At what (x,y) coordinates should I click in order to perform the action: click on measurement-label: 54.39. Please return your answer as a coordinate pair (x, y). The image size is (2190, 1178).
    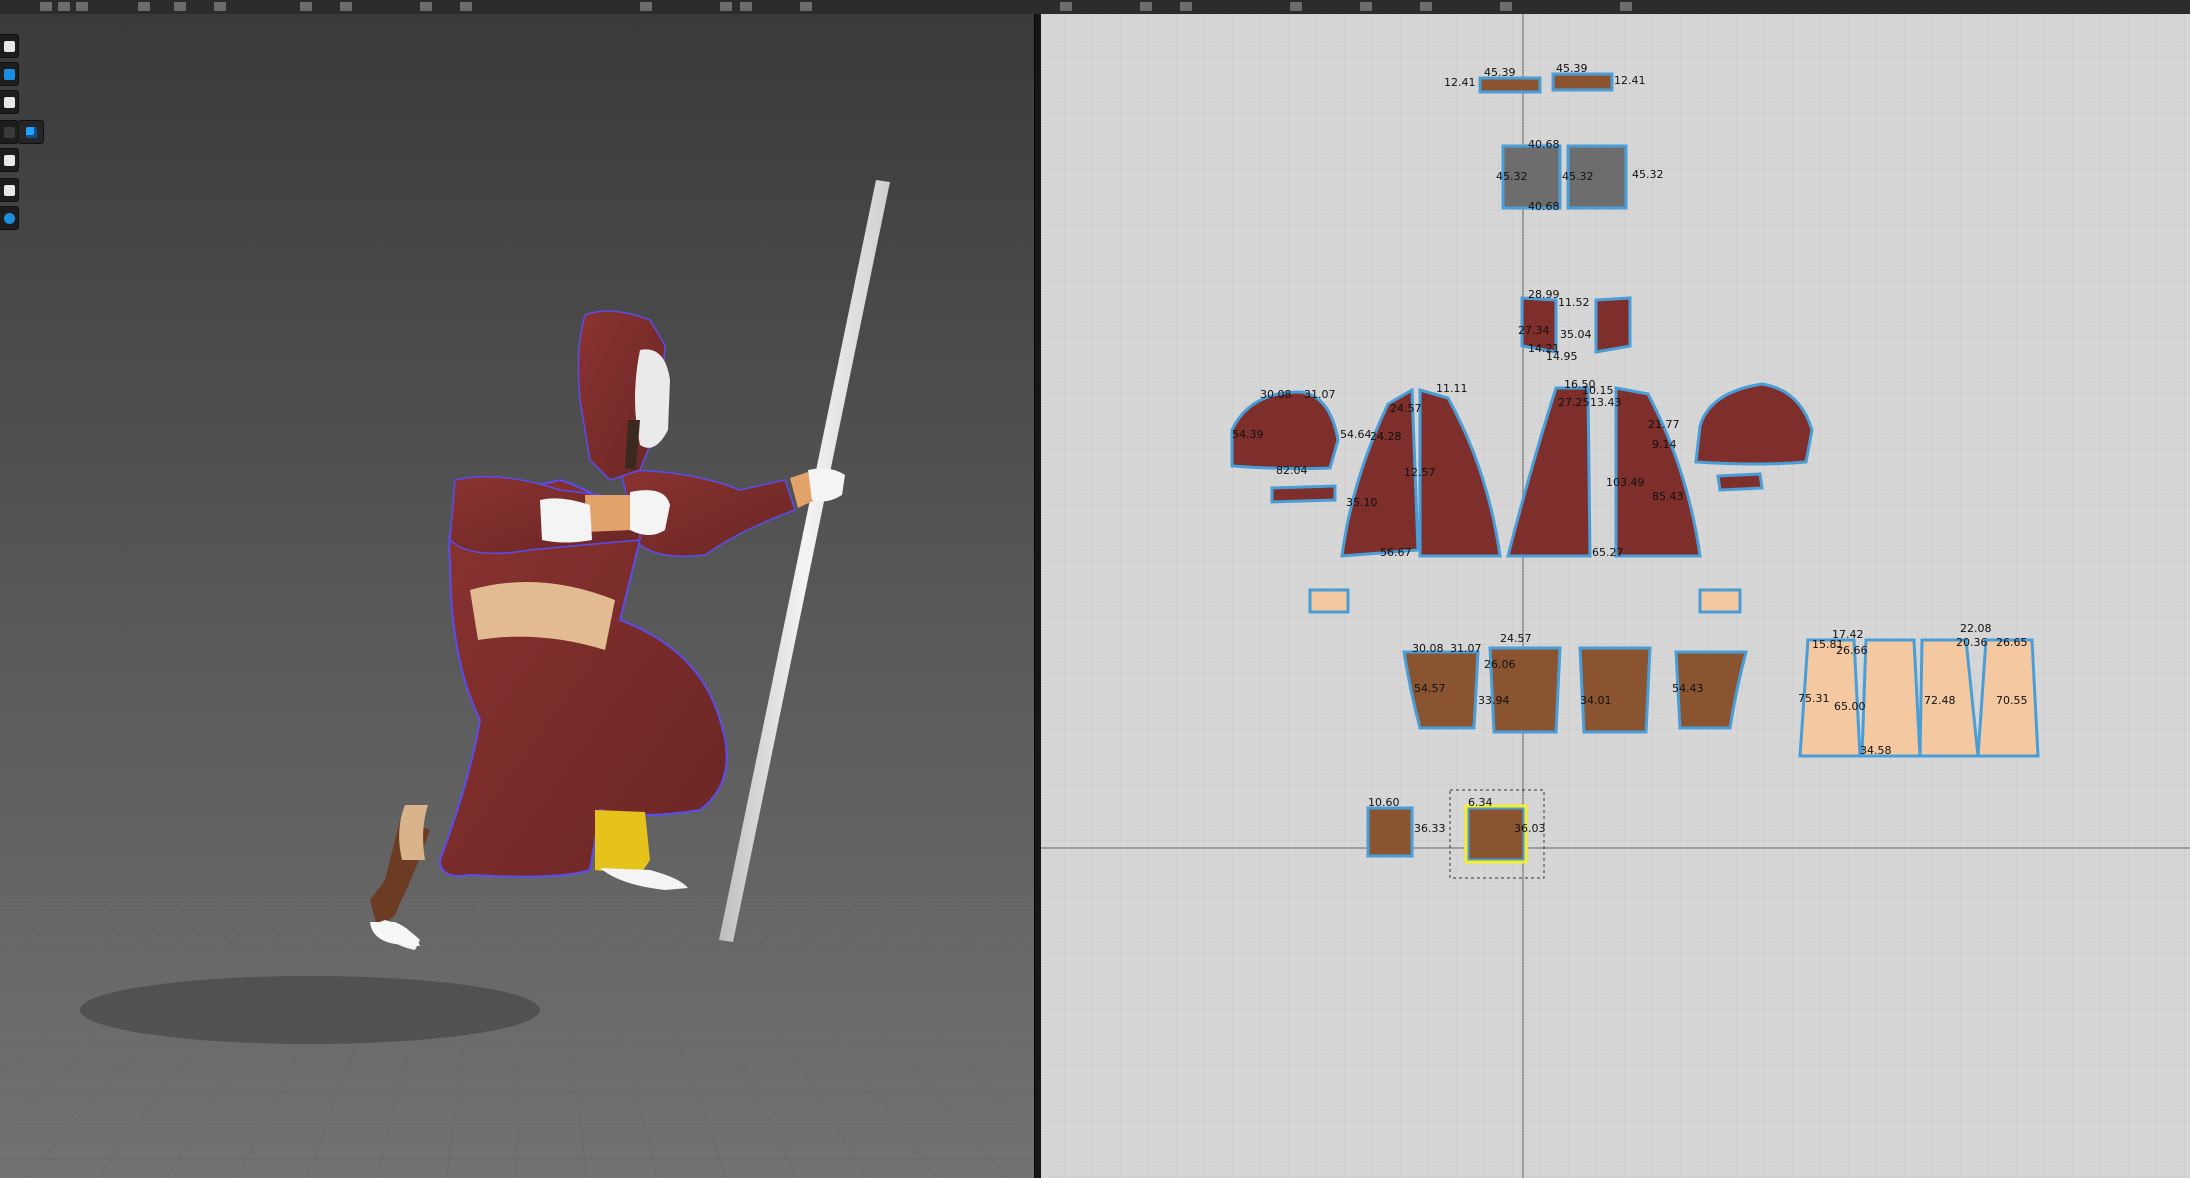
    Looking at the image, I should click on (1248, 434).